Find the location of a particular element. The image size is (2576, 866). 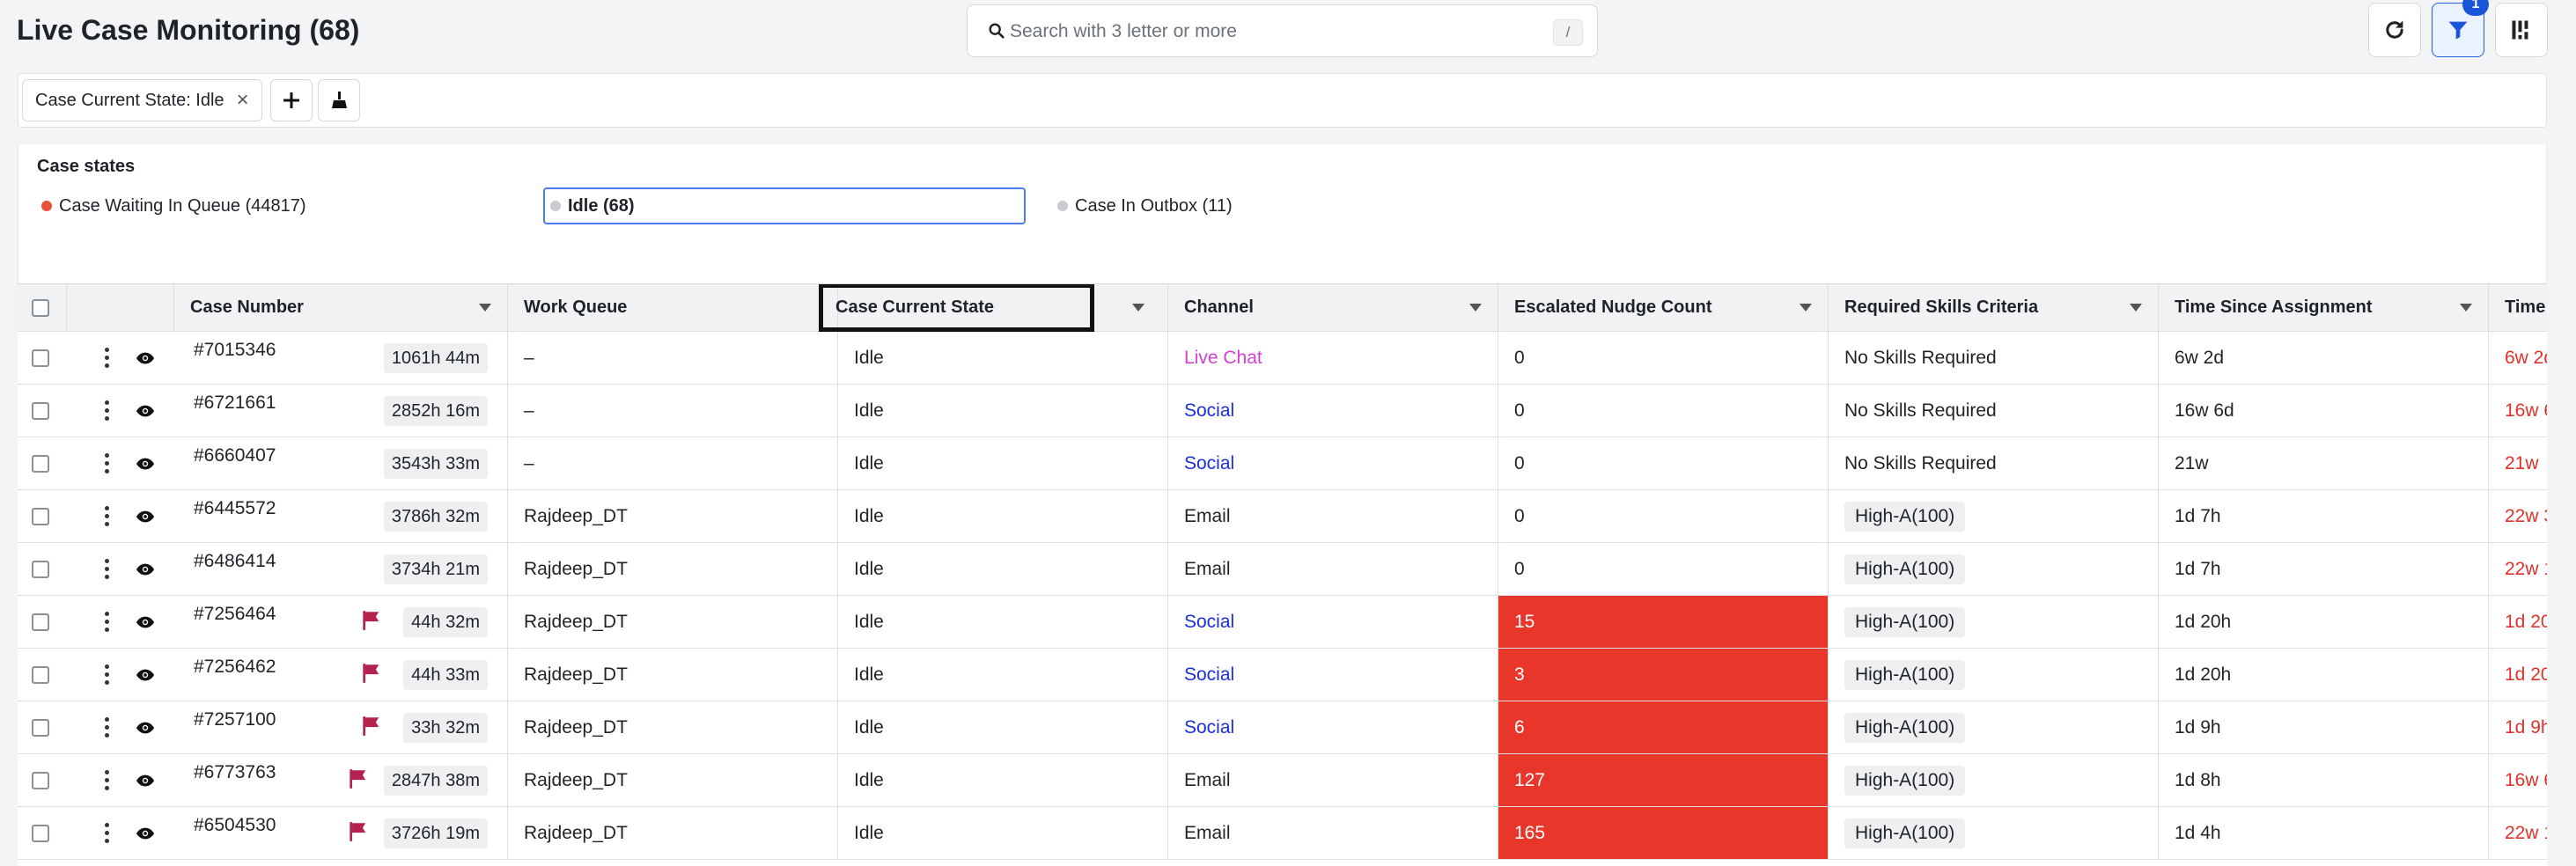

cell-case-number: #7015346 1061h 44m is located at coordinates (341, 358).